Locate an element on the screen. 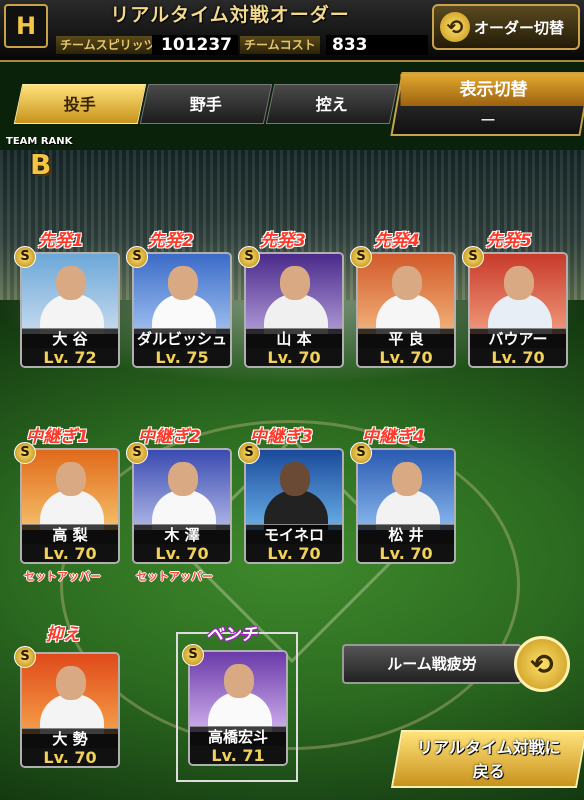 The image size is (584, 800). role-closer: 抑え is located at coordinates (63, 635).